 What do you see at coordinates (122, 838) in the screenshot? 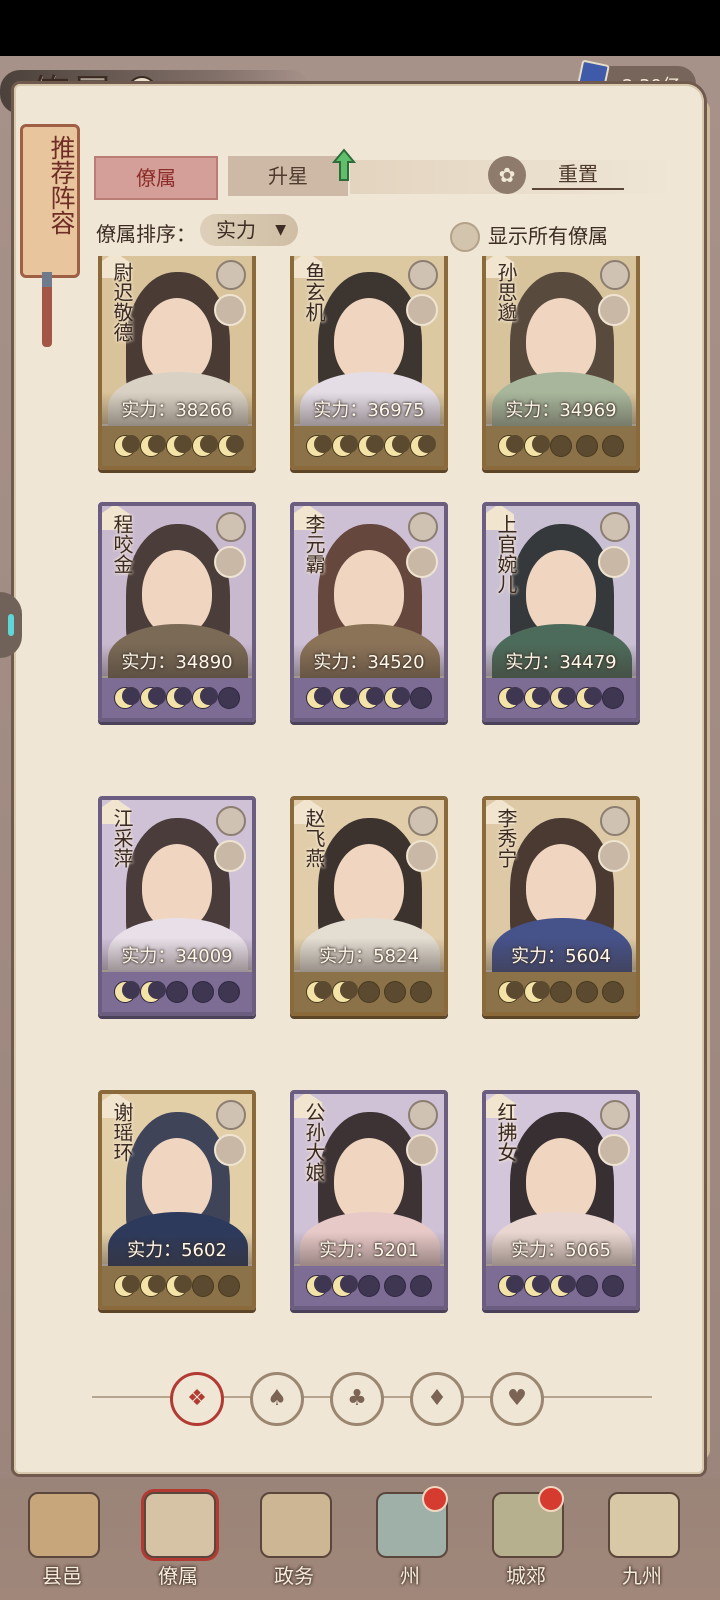
I see `subordinate-name: 江采萍` at bounding box center [122, 838].